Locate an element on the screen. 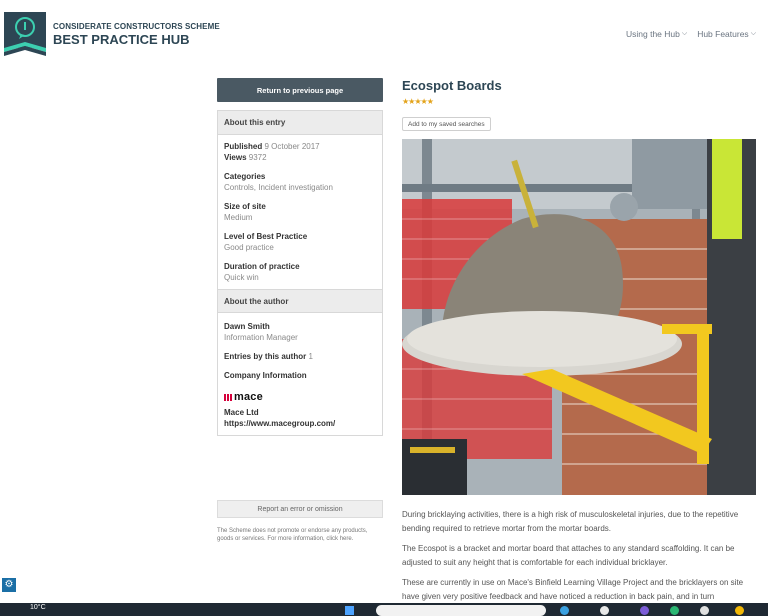  entries-row: Entries by this author 1 is located at coordinates (300, 356).